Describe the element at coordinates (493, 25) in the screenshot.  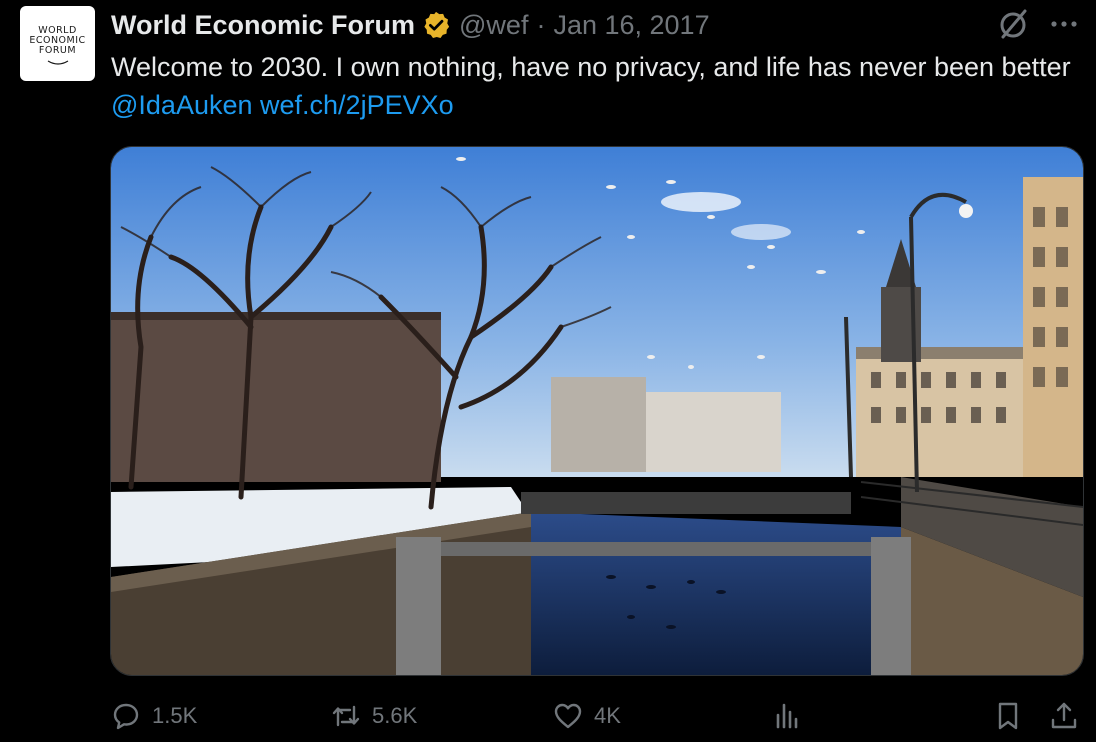
I see `author-handle: @wef` at that location.